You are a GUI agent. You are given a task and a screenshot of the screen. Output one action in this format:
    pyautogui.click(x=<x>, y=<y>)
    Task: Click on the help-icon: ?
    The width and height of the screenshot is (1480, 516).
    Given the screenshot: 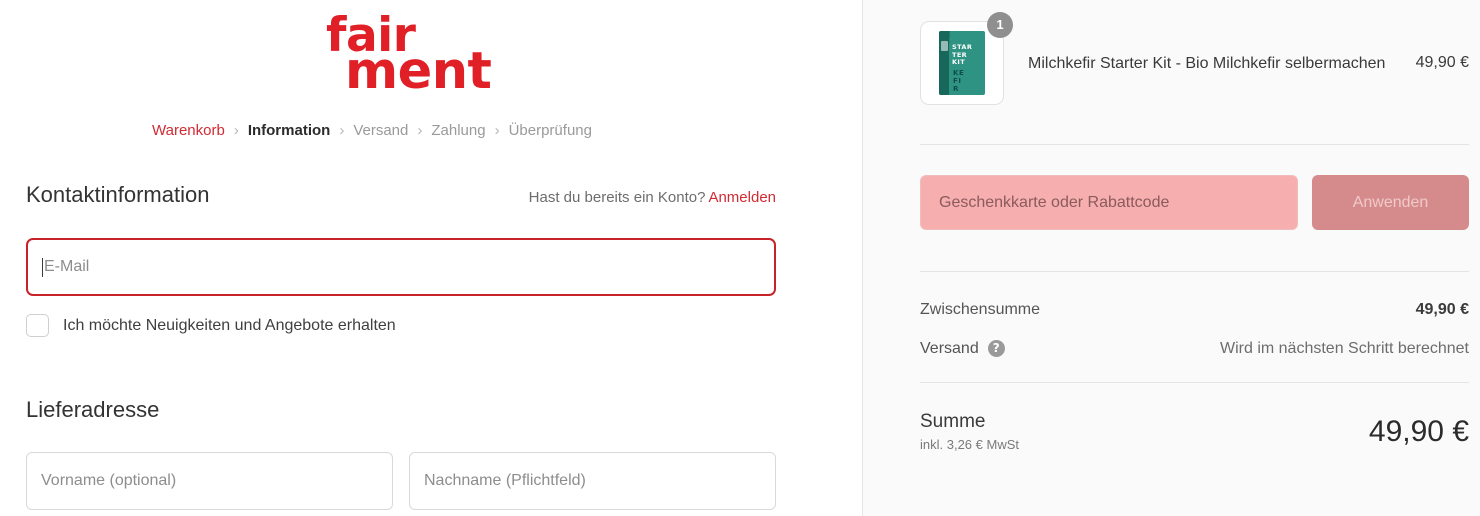 What is the action you would take?
    pyautogui.click(x=996, y=348)
    